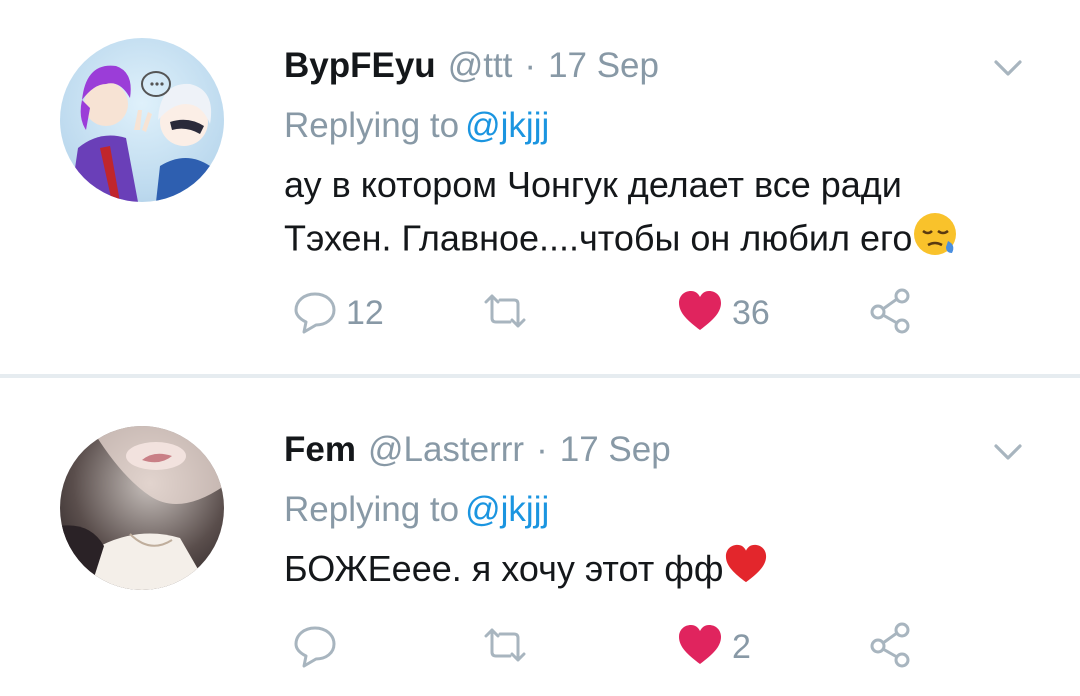 This screenshot has width=1080, height=696. I want to click on tweet-text-line: Тэхен. Главное....чтобы он любил его, so click(662, 241).